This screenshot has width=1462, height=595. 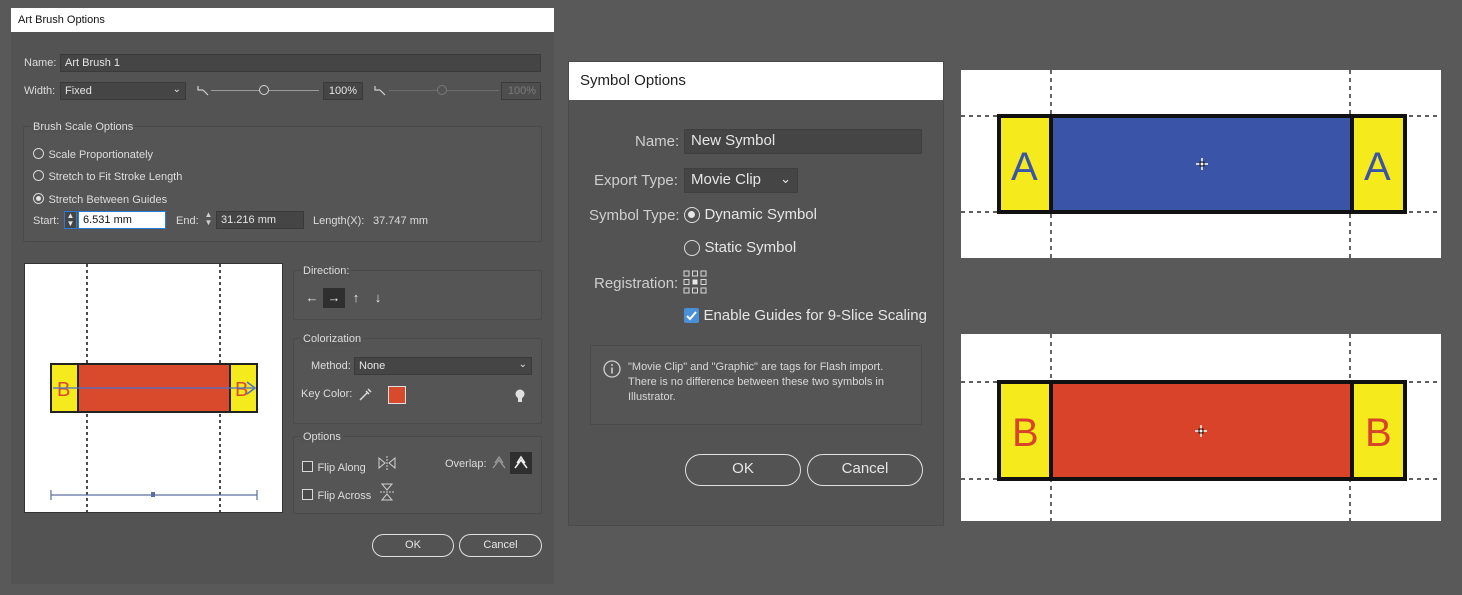 I want to click on pressure-min-icon, so click(x=203, y=91).